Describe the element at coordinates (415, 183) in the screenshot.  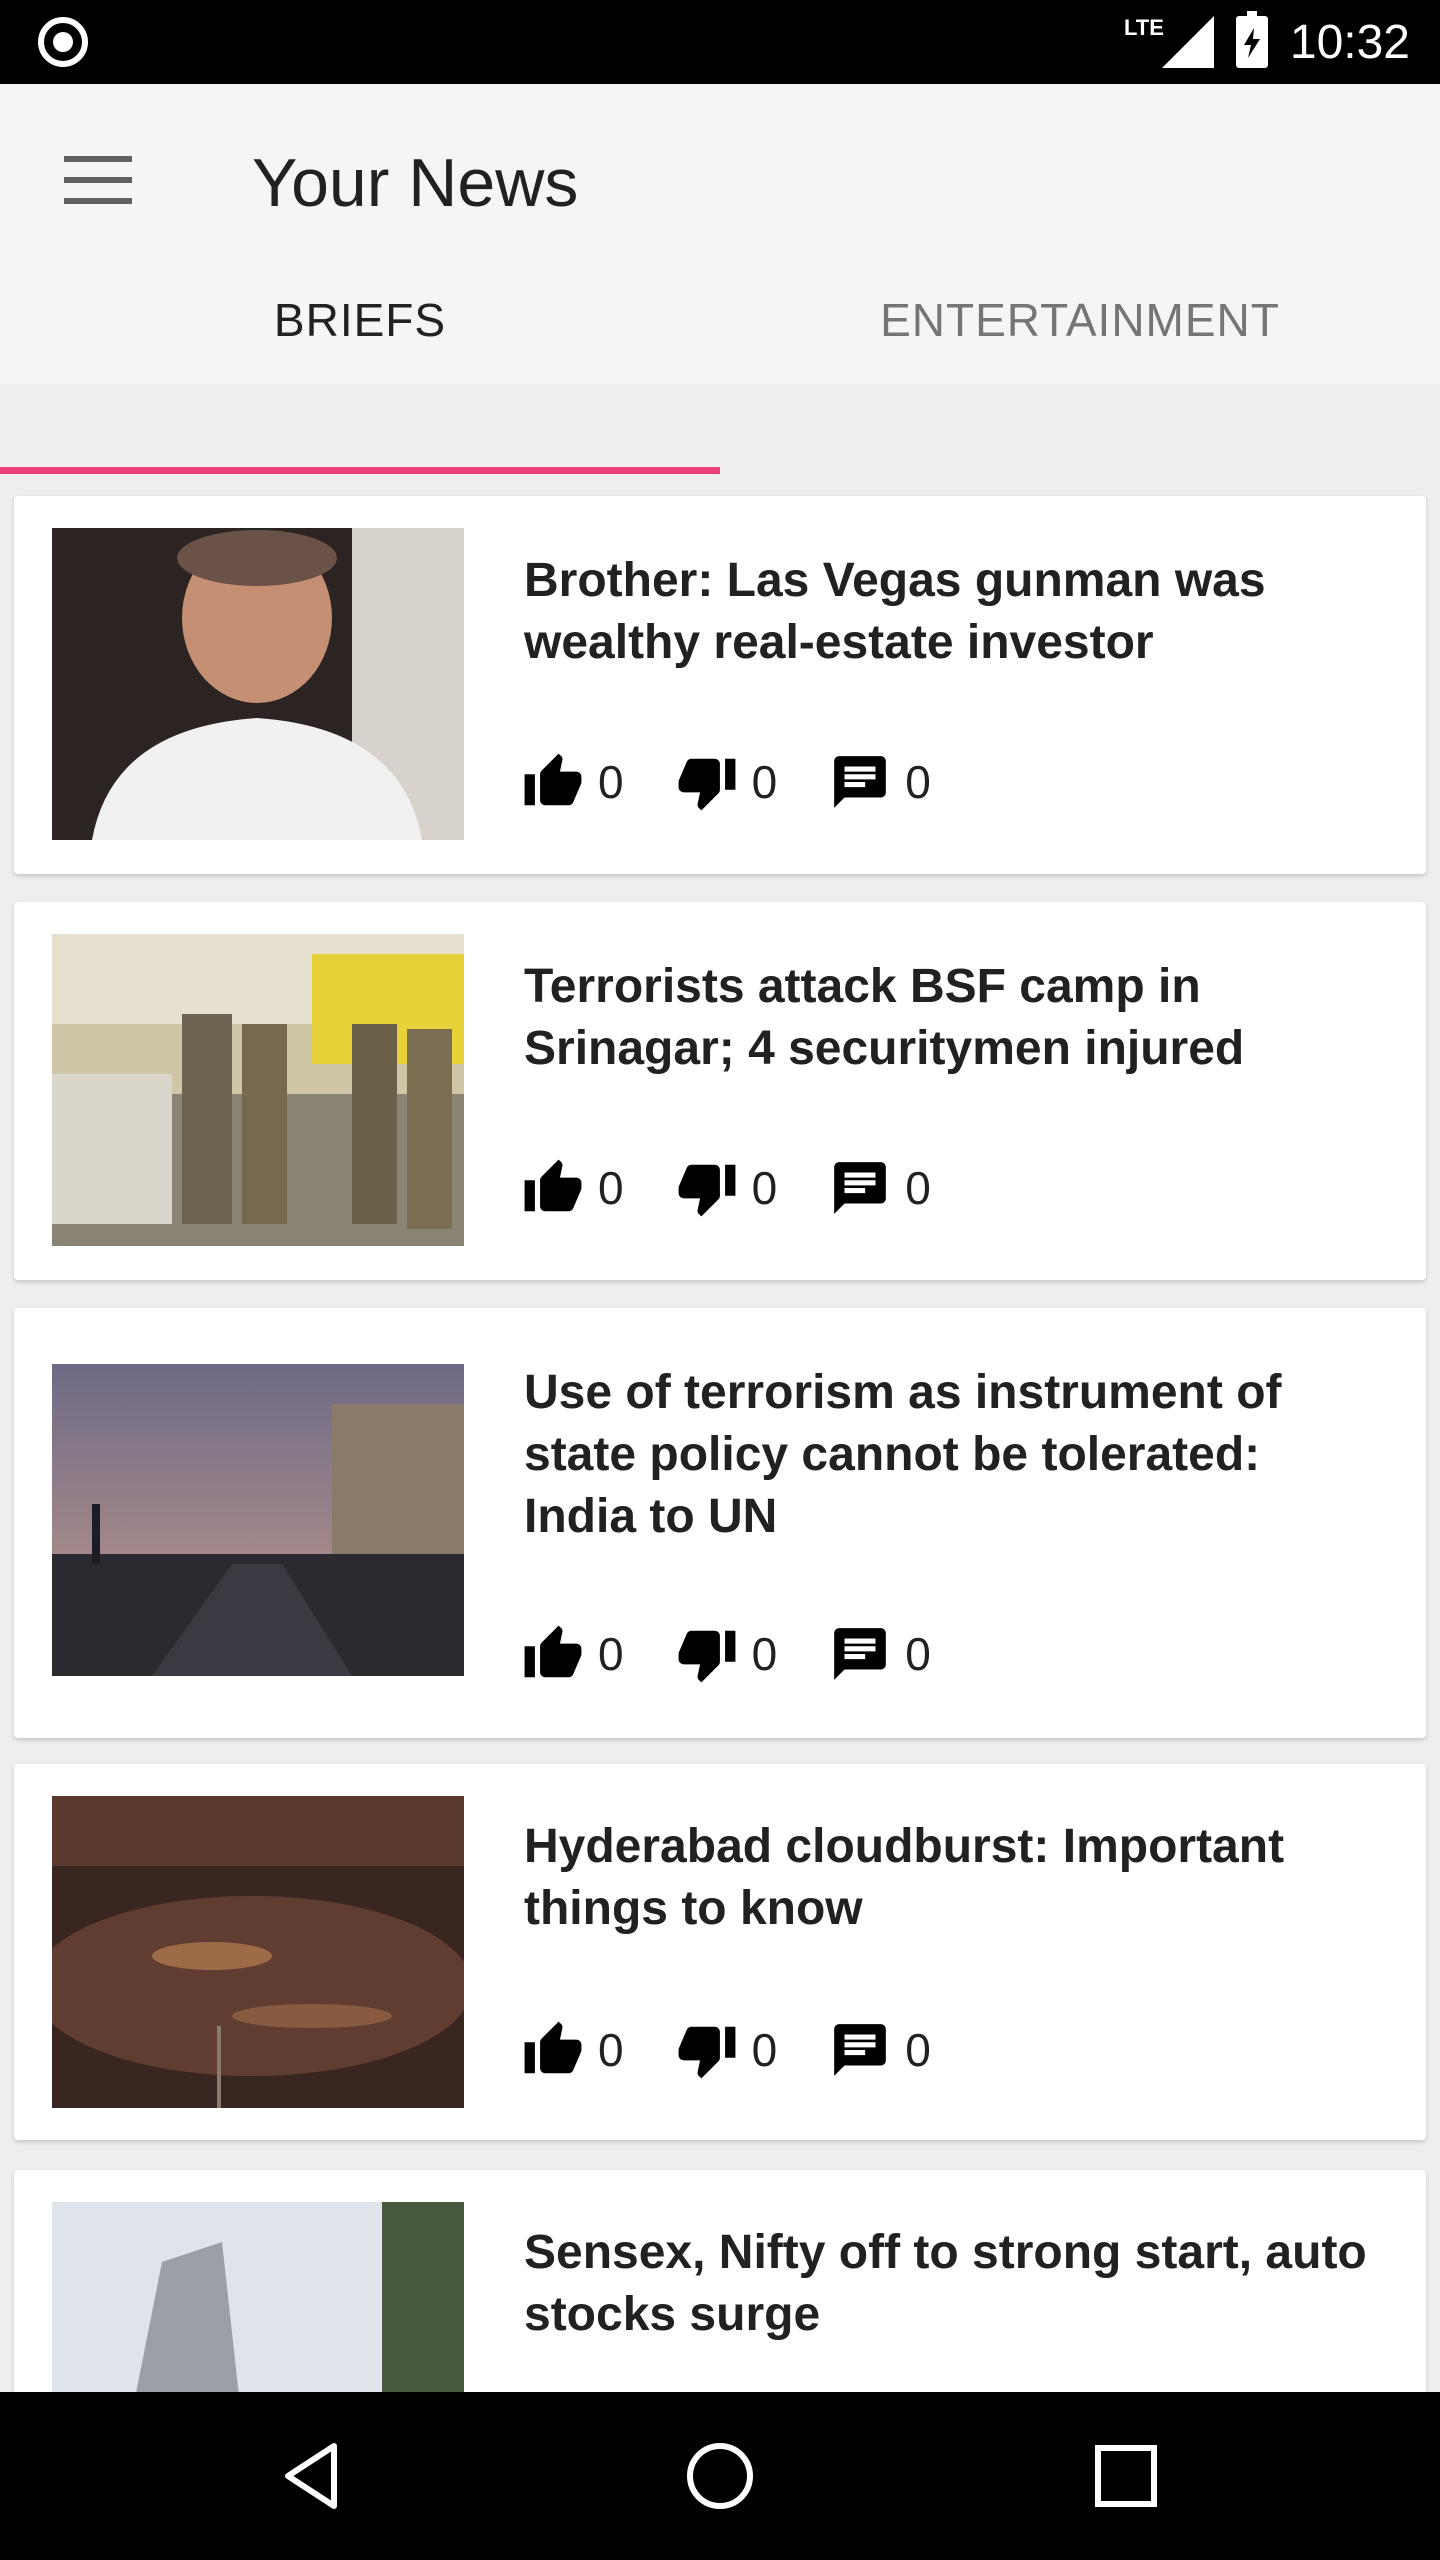
I see `page-title: Your News` at that location.